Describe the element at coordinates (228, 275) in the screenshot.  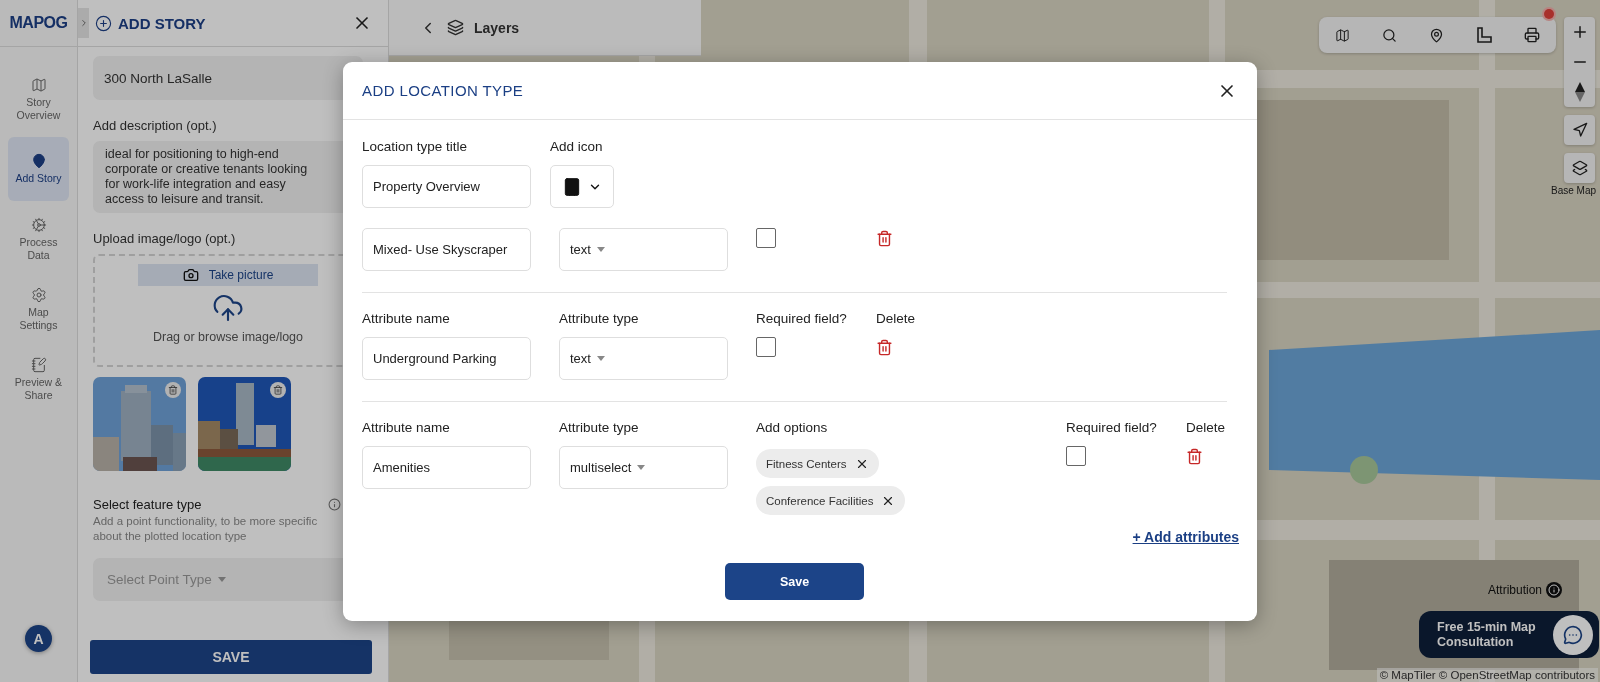
I see `take-picture-button: Take picture` at that location.